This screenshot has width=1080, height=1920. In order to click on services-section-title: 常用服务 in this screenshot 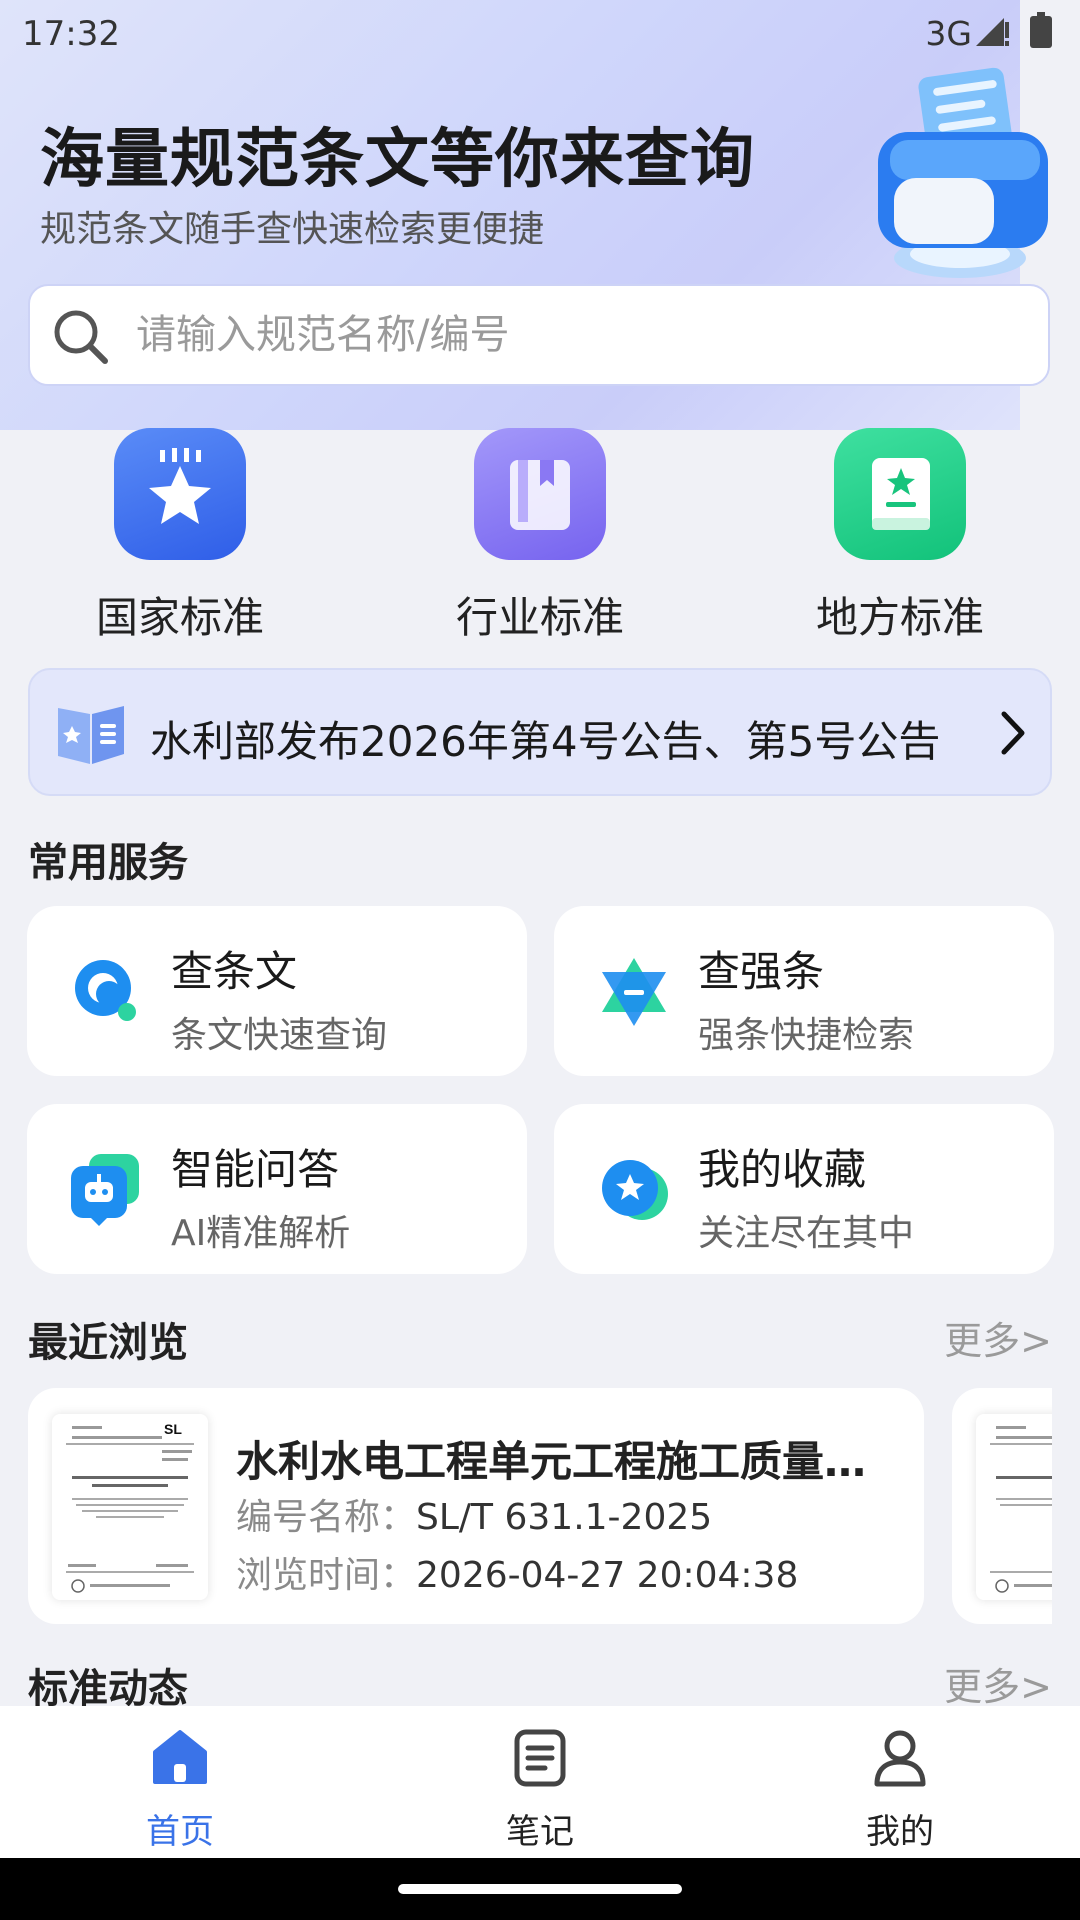, I will do `click(108, 863)`.